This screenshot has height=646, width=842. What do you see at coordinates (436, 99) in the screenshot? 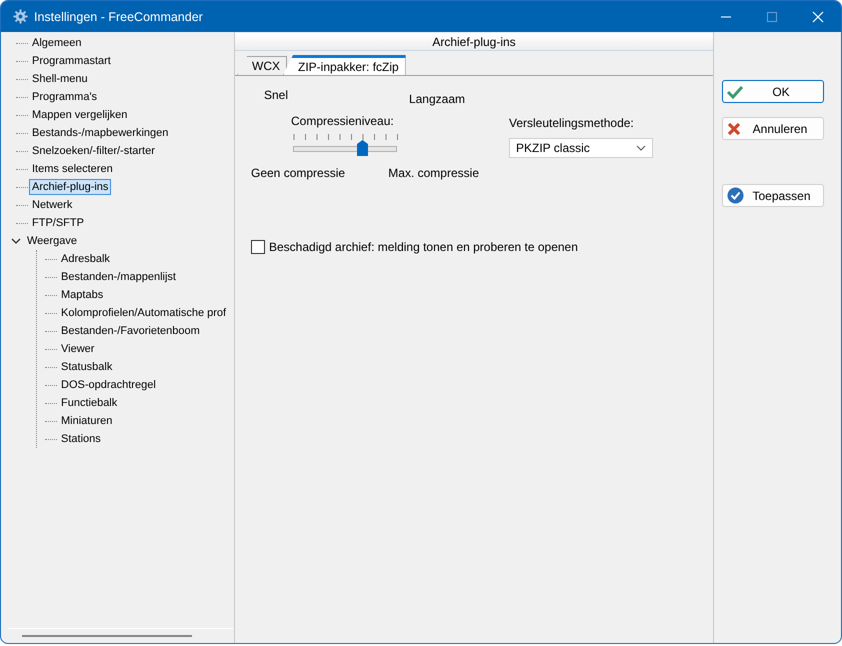
I see `slow-label: Langzaam` at bounding box center [436, 99].